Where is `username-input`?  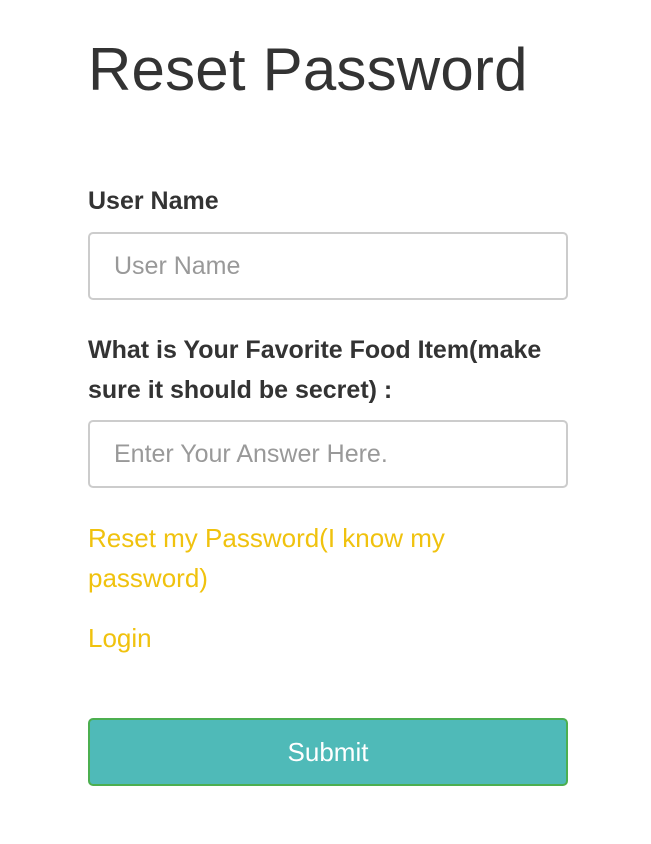 username-input is located at coordinates (328, 266).